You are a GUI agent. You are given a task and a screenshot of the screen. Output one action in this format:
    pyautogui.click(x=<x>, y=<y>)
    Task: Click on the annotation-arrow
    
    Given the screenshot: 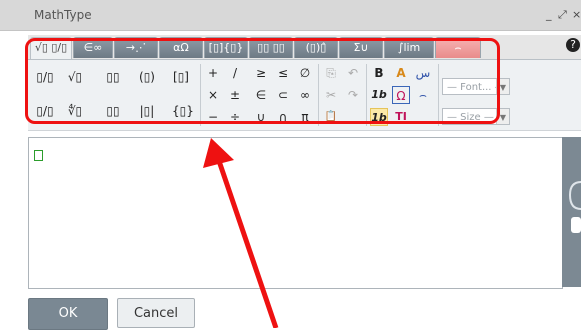 What is the action you would take?
    pyautogui.click(x=241, y=233)
    